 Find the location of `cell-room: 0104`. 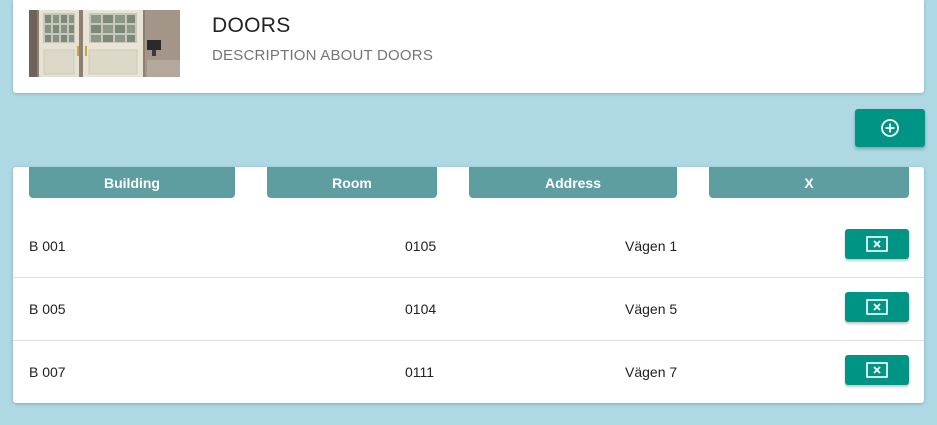

cell-room: 0104 is located at coordinates (421, 308).